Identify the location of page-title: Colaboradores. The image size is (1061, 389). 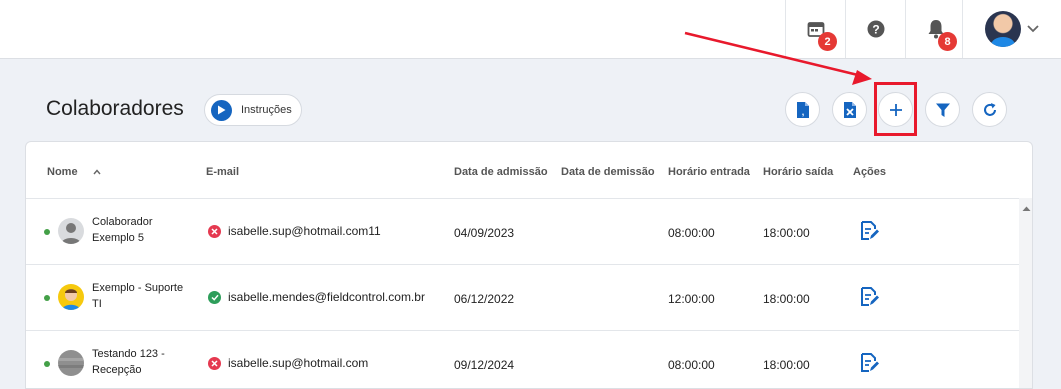
(115, 108).